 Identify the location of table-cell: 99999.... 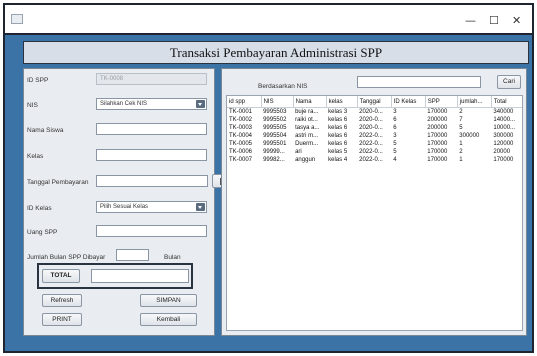
(274, 152).